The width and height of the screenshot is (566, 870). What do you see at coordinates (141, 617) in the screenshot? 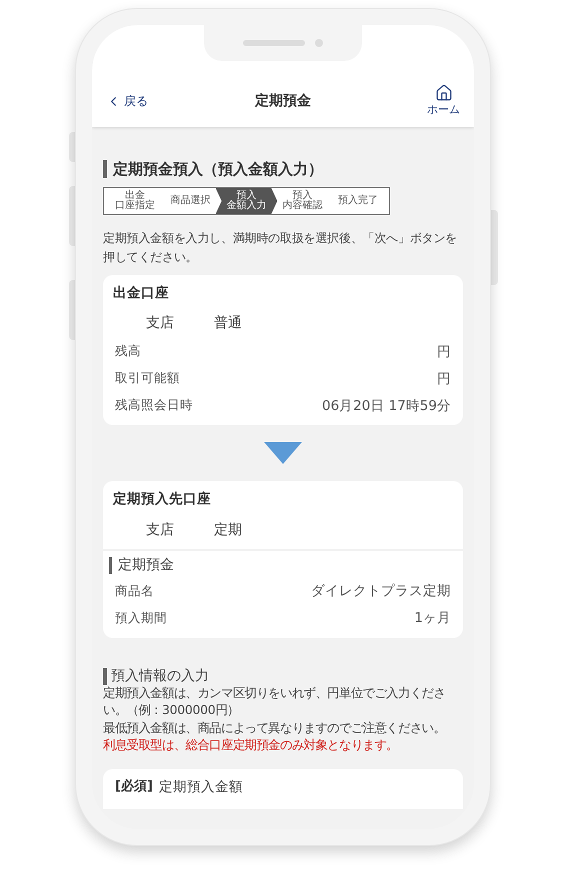
I see `row-label: 預入期間` at bounding box center [141, 617].